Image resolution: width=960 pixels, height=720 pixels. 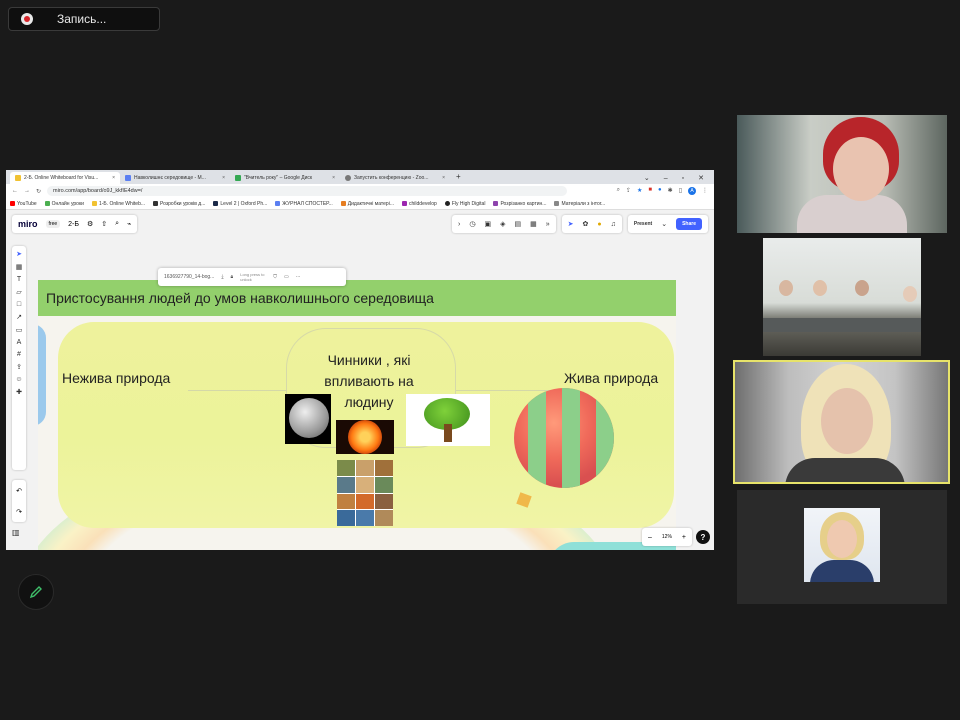 I want to click on back-icon: ←, so click(x=15, y=191).